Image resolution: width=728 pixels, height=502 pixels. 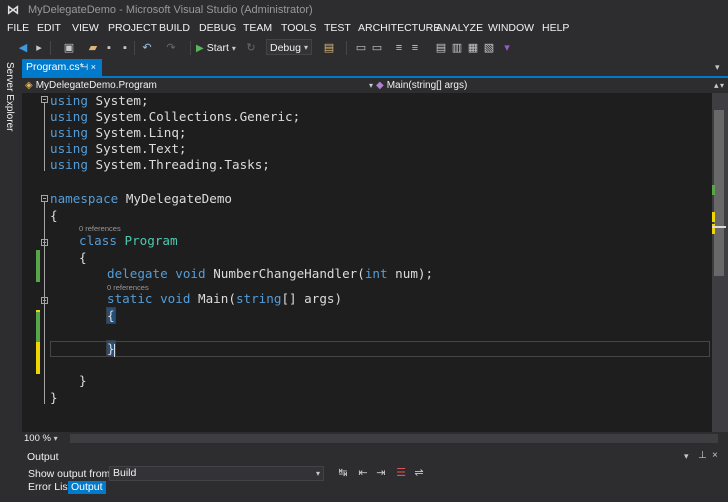 I want to click on menu-edit: EDIT, so click(x=49, y=28).